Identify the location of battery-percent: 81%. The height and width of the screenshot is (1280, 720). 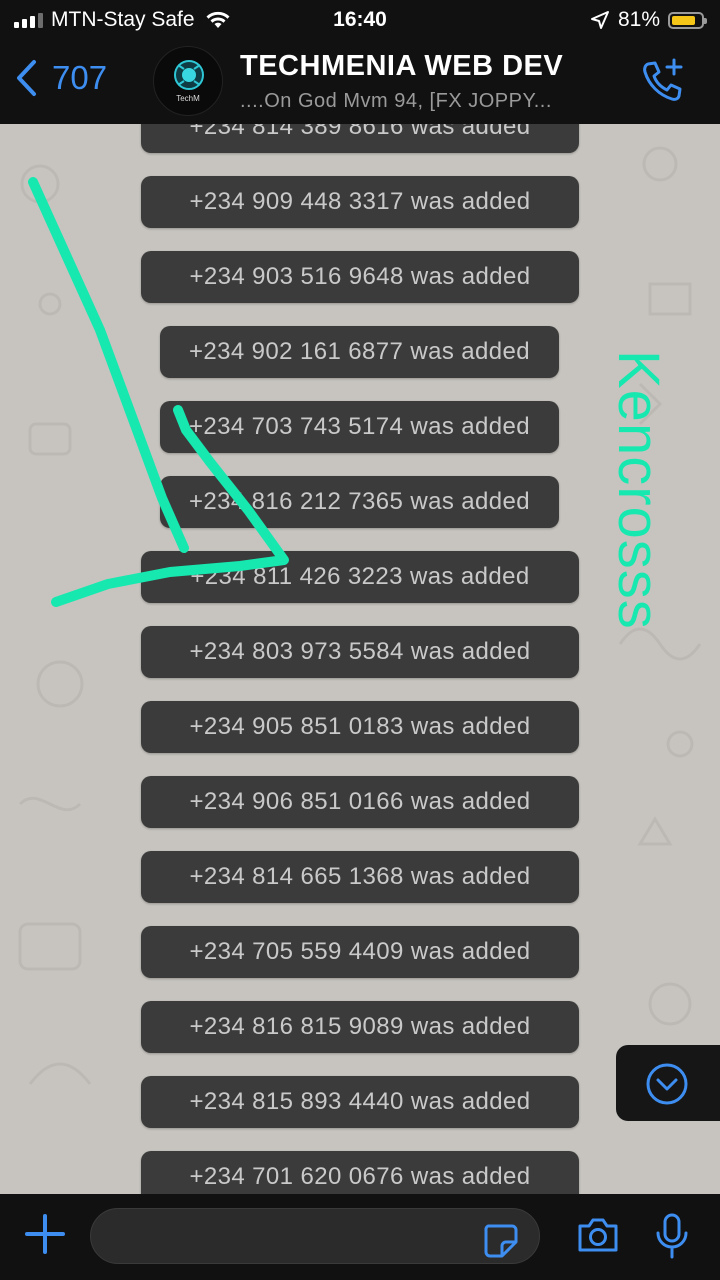
(638, 19).